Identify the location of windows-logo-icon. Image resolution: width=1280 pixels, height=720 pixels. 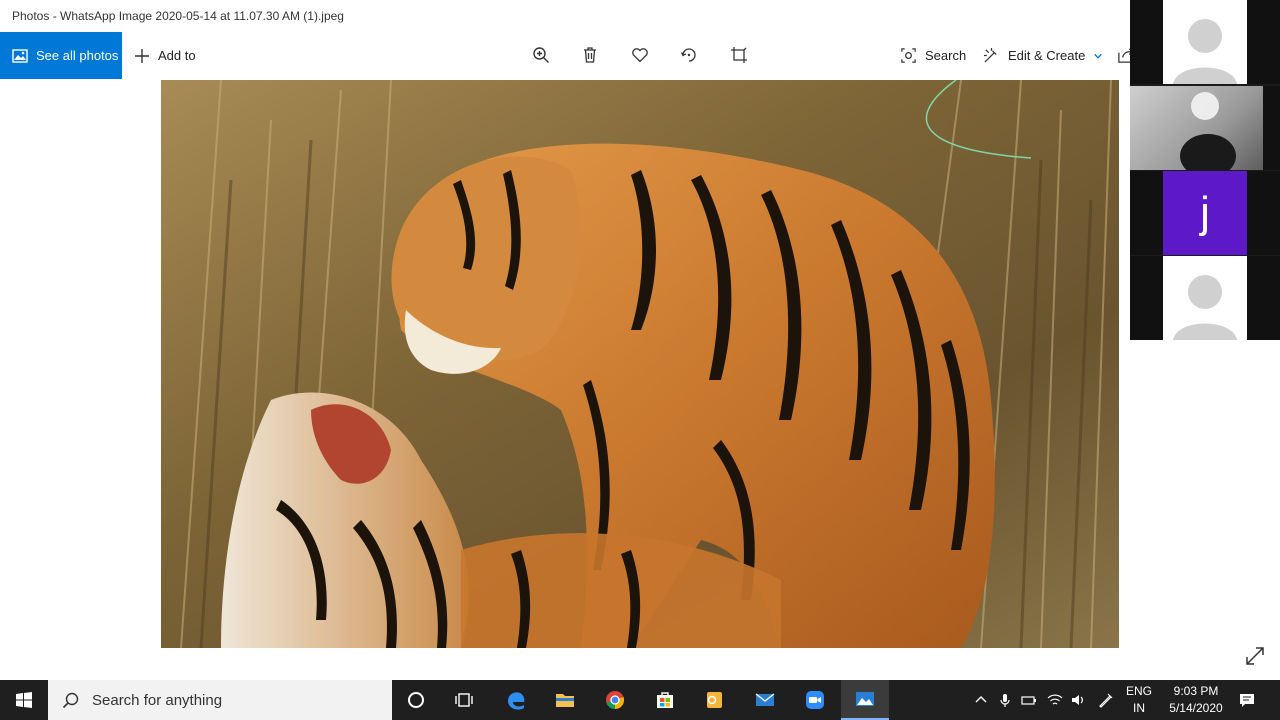
(24, 700).